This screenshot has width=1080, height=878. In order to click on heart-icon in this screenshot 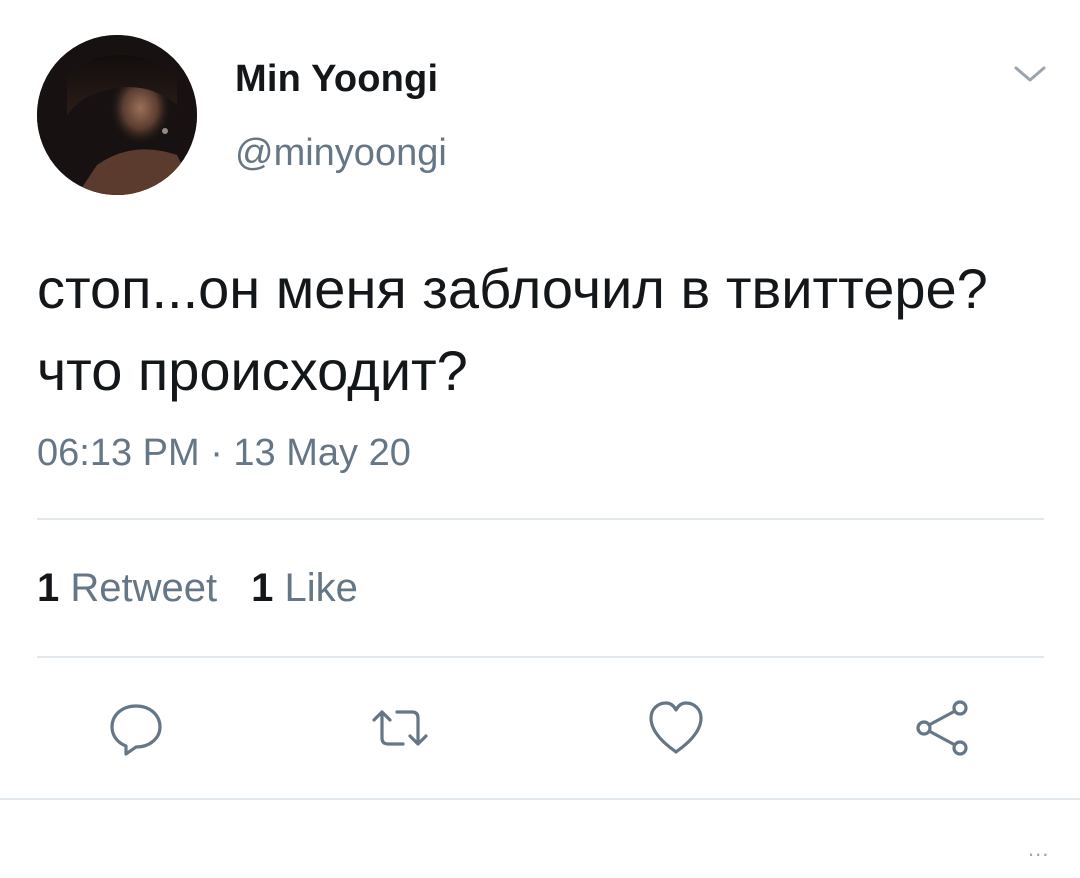, I will do `click(676, 727)`.